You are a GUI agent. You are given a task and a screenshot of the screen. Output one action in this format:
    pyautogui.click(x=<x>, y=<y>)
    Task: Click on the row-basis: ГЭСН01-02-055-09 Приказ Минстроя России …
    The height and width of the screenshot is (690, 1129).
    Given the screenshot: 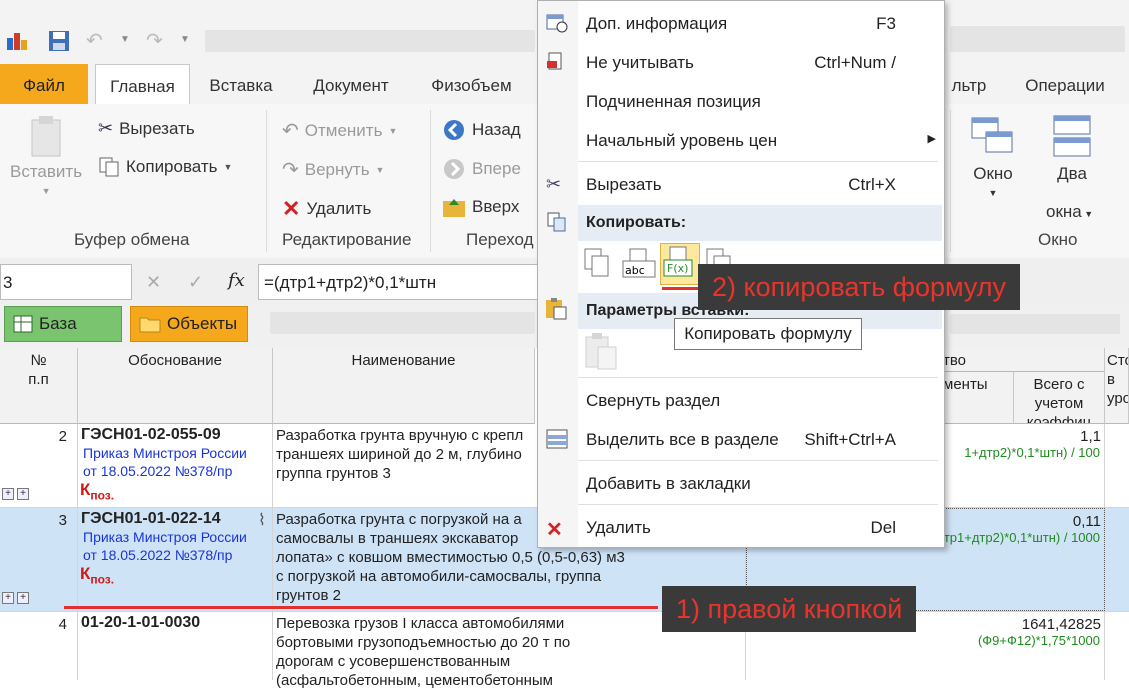 What is the action you would take?
    pyautogui.click(x=175, y=465)
    